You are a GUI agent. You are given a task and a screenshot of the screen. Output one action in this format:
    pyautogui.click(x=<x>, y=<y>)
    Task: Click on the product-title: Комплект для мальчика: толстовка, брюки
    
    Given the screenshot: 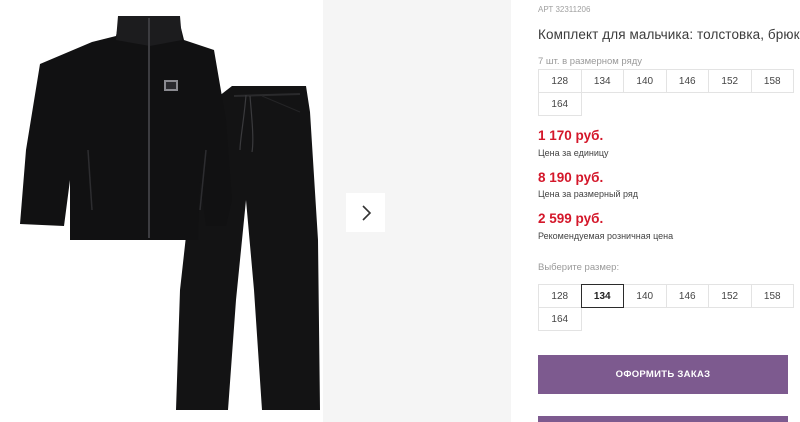 What is the action you would take?
    pyautogui.click(x=669, y=34)
    